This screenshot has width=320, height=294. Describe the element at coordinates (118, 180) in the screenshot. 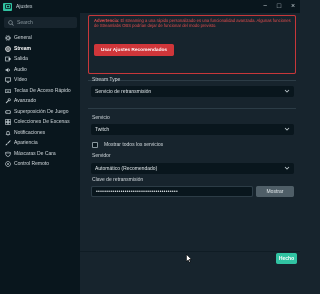

I see `stream-key-label: Clave de retransmisión` at that location.